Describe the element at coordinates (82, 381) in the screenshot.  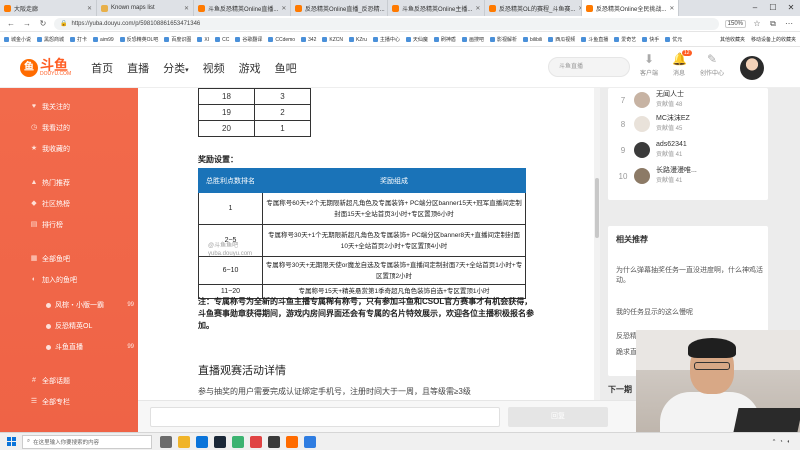
I see `sidebar-item-topics: #全部话题` at that location.